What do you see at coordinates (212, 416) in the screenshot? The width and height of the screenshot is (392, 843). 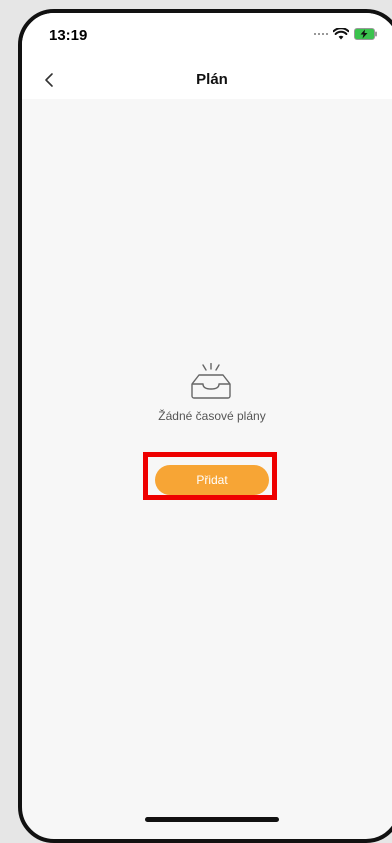 I see `empty-state-message: Žádné časové plány` at bounding box center [212, 416].